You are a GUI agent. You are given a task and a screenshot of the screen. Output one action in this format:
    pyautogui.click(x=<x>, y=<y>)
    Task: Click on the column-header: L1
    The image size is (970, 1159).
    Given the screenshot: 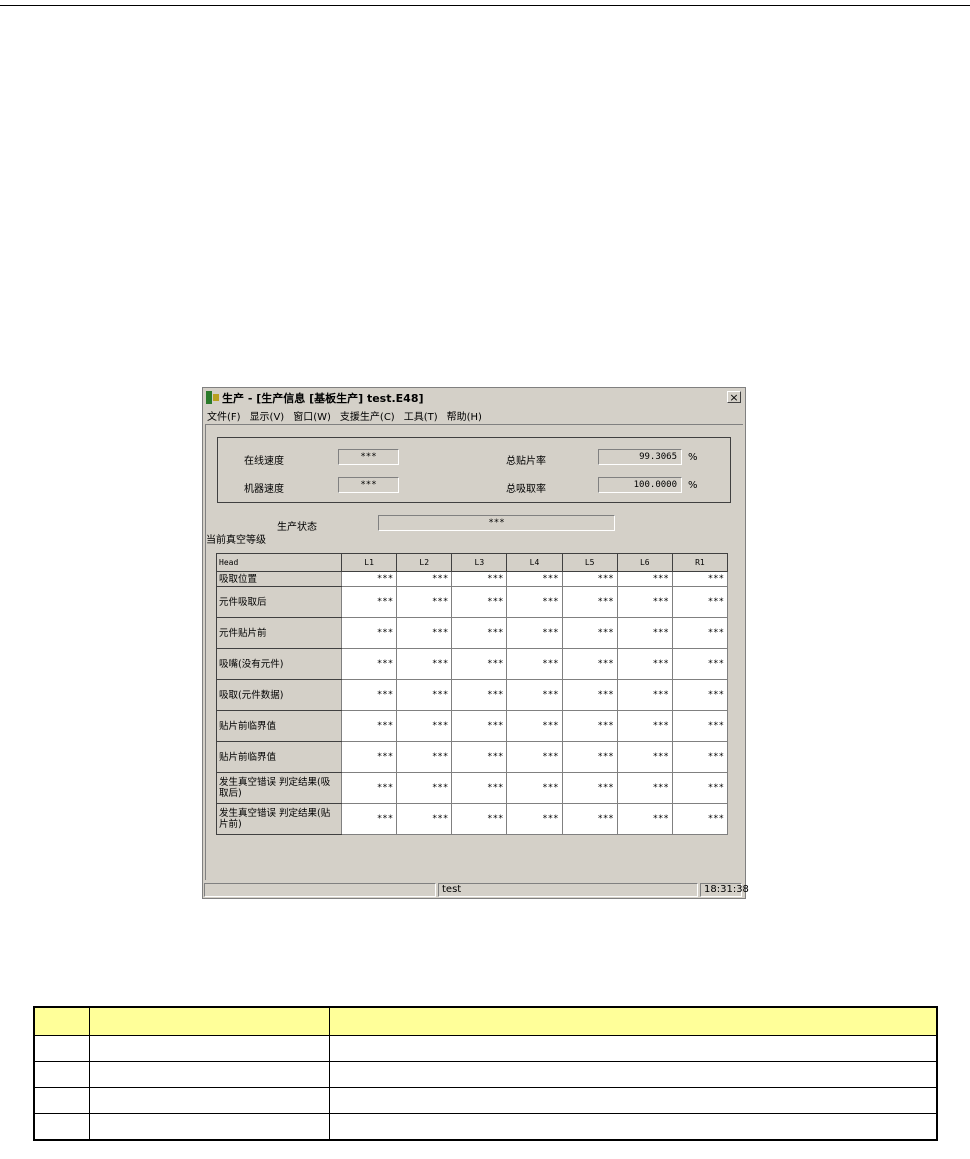 What is the action you would take?
    pyautogui.click(x=369, y=562)
    